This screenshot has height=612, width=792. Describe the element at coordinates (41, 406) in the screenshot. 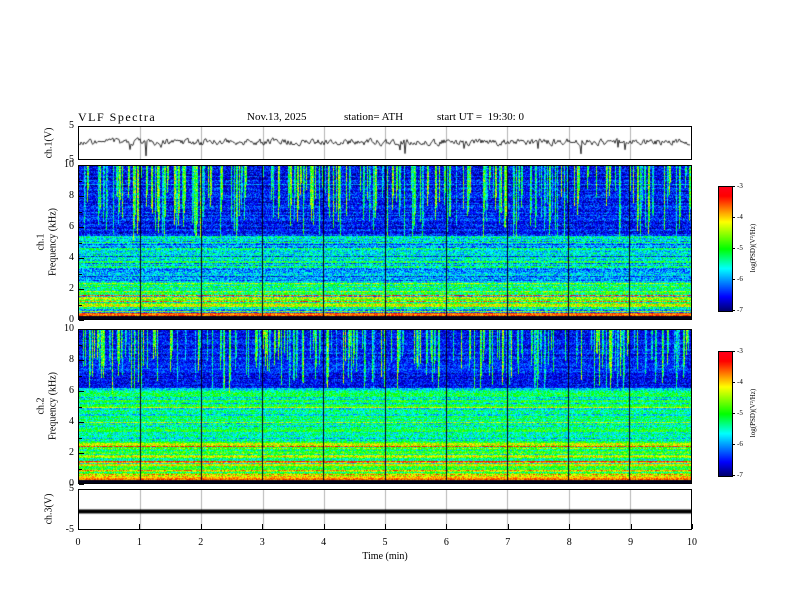

I see `ch2-channel-label: ch.2` at that location.